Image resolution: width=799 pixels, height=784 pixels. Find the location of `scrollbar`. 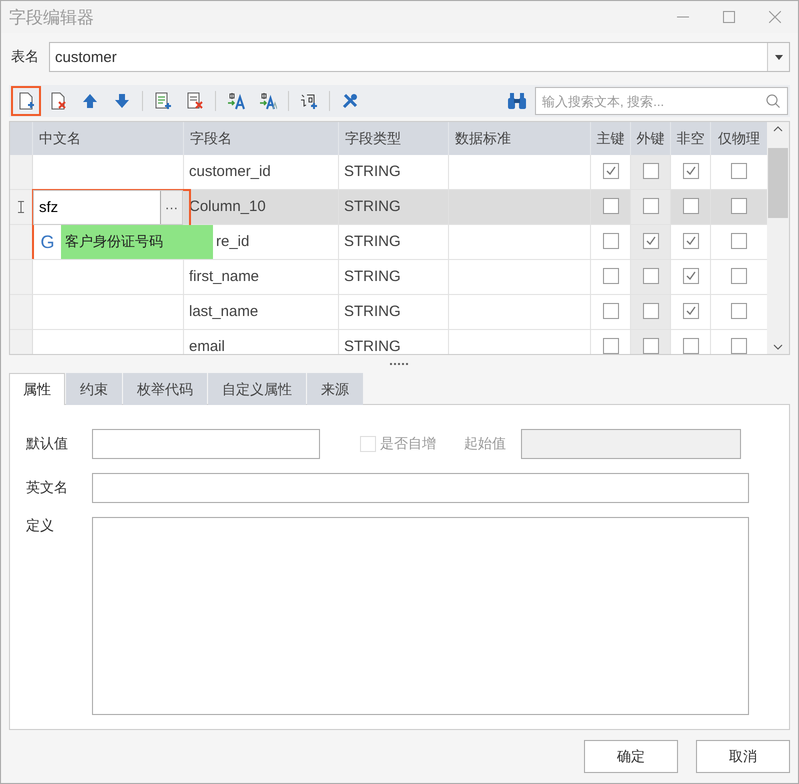

scrollbar is located at coordinates (778, 238).